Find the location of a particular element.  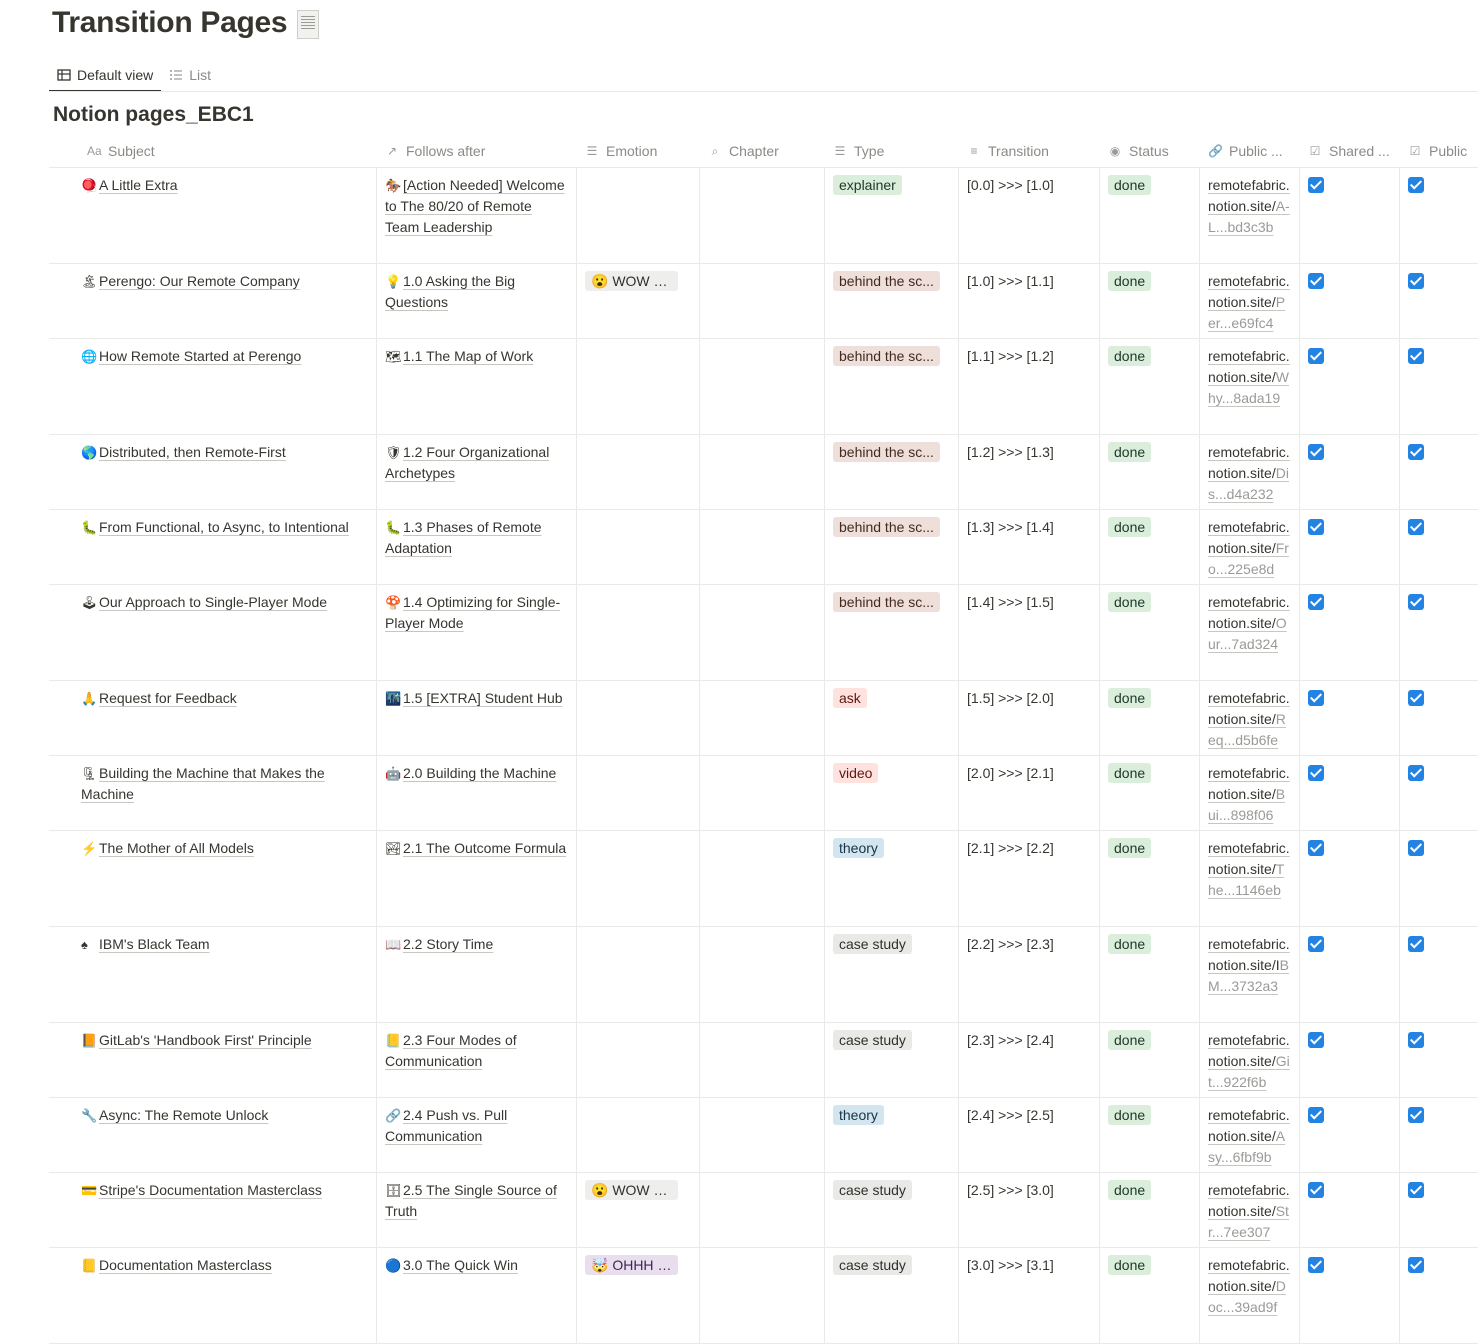

url-domain: remotefabric.notion.site/I is located at coordinates (1249, 954).